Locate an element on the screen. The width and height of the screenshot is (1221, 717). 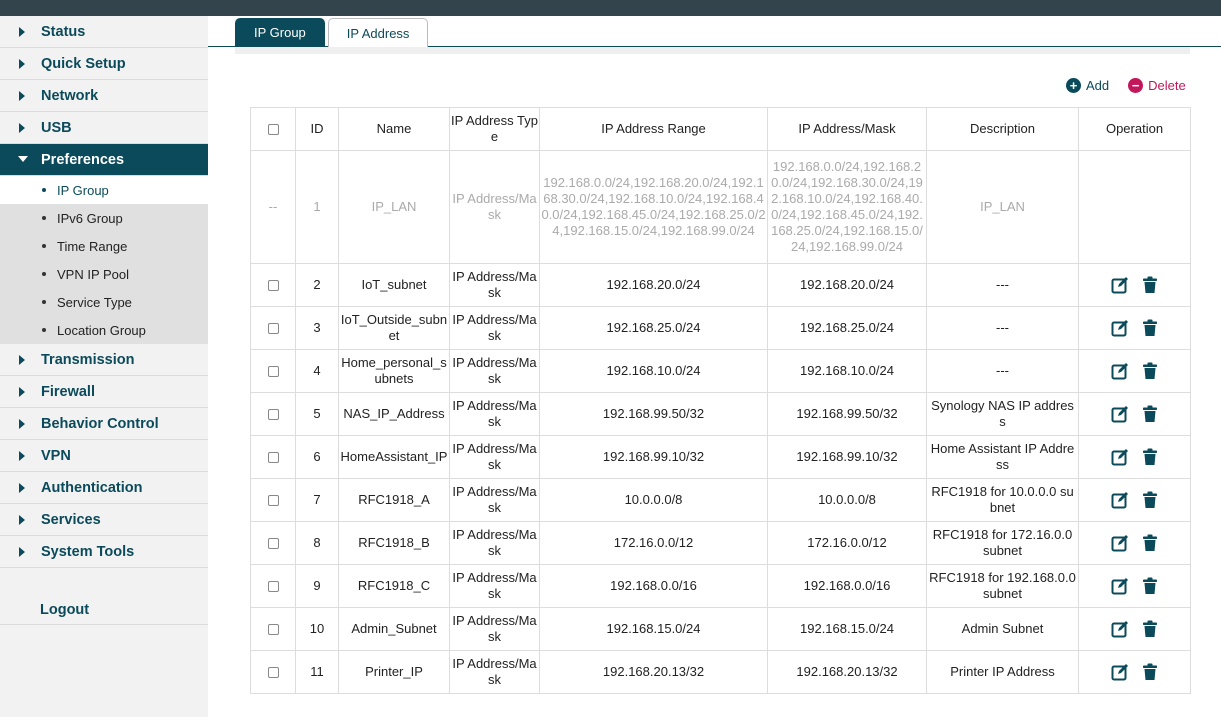
column-header-description: Description is located at coordinates (1002, 129).